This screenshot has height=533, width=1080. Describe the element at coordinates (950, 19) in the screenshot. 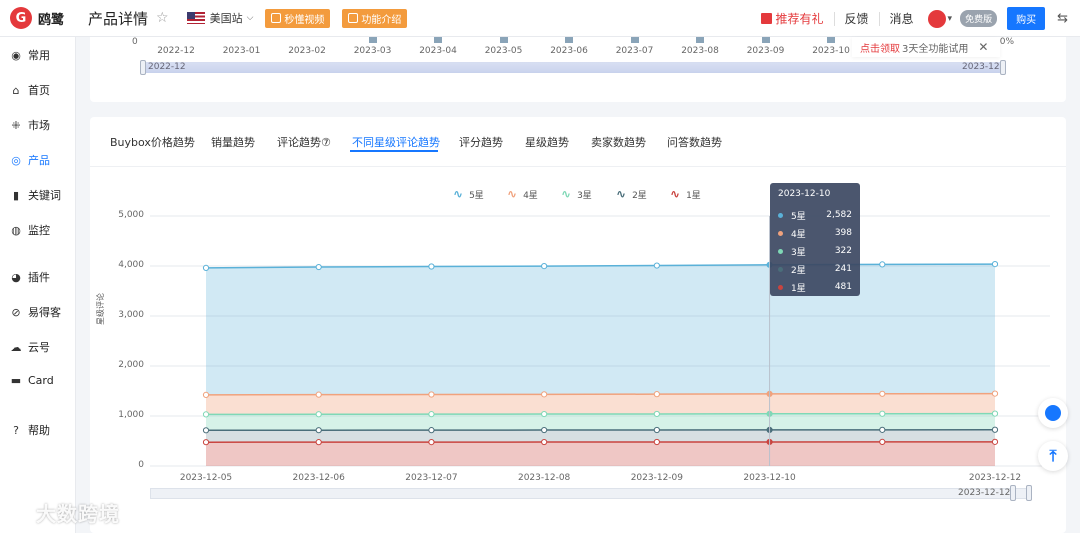

I see `chevron-down-icon: ▾` at that location.